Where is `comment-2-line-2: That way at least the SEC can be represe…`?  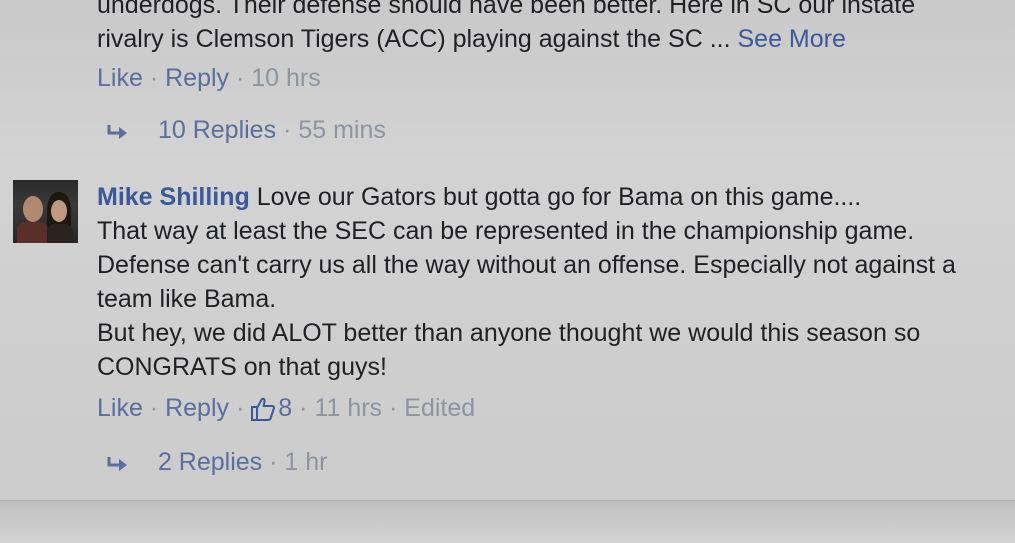 comment-2-line-2: That way at least the SEC can be represe… is located at coordinates (506, 231).